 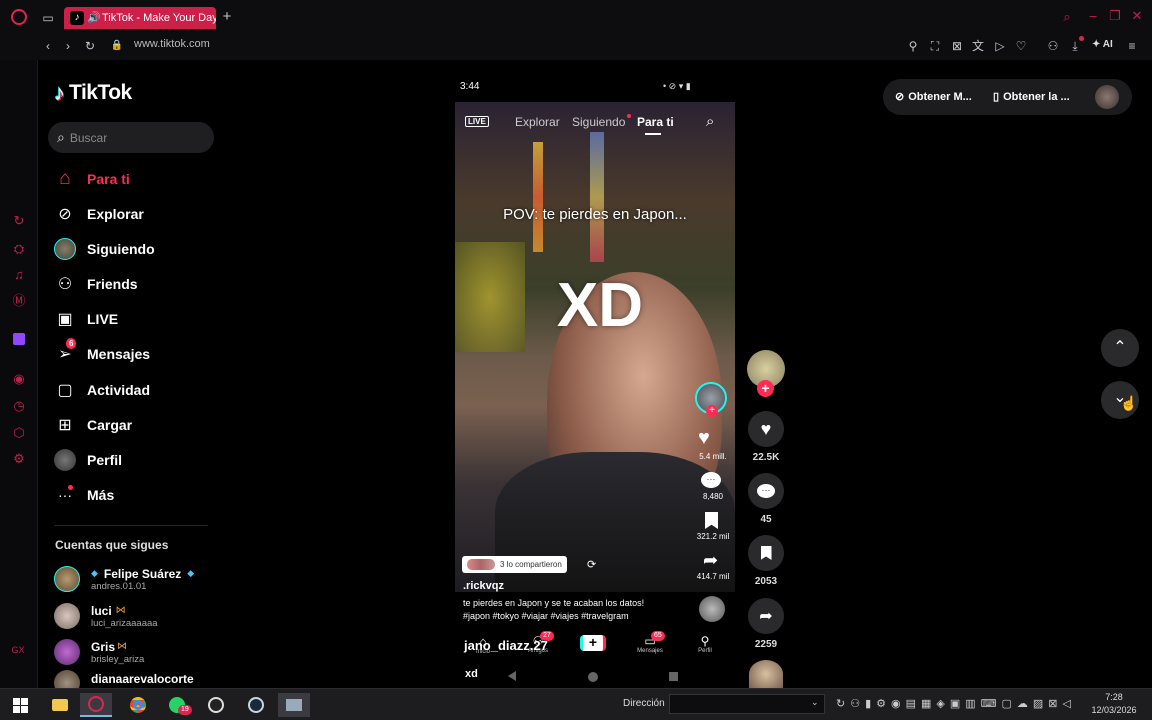 I want to click on nav-mensajes: ➢ 6 Mensajes, so click(x=102, y=352).